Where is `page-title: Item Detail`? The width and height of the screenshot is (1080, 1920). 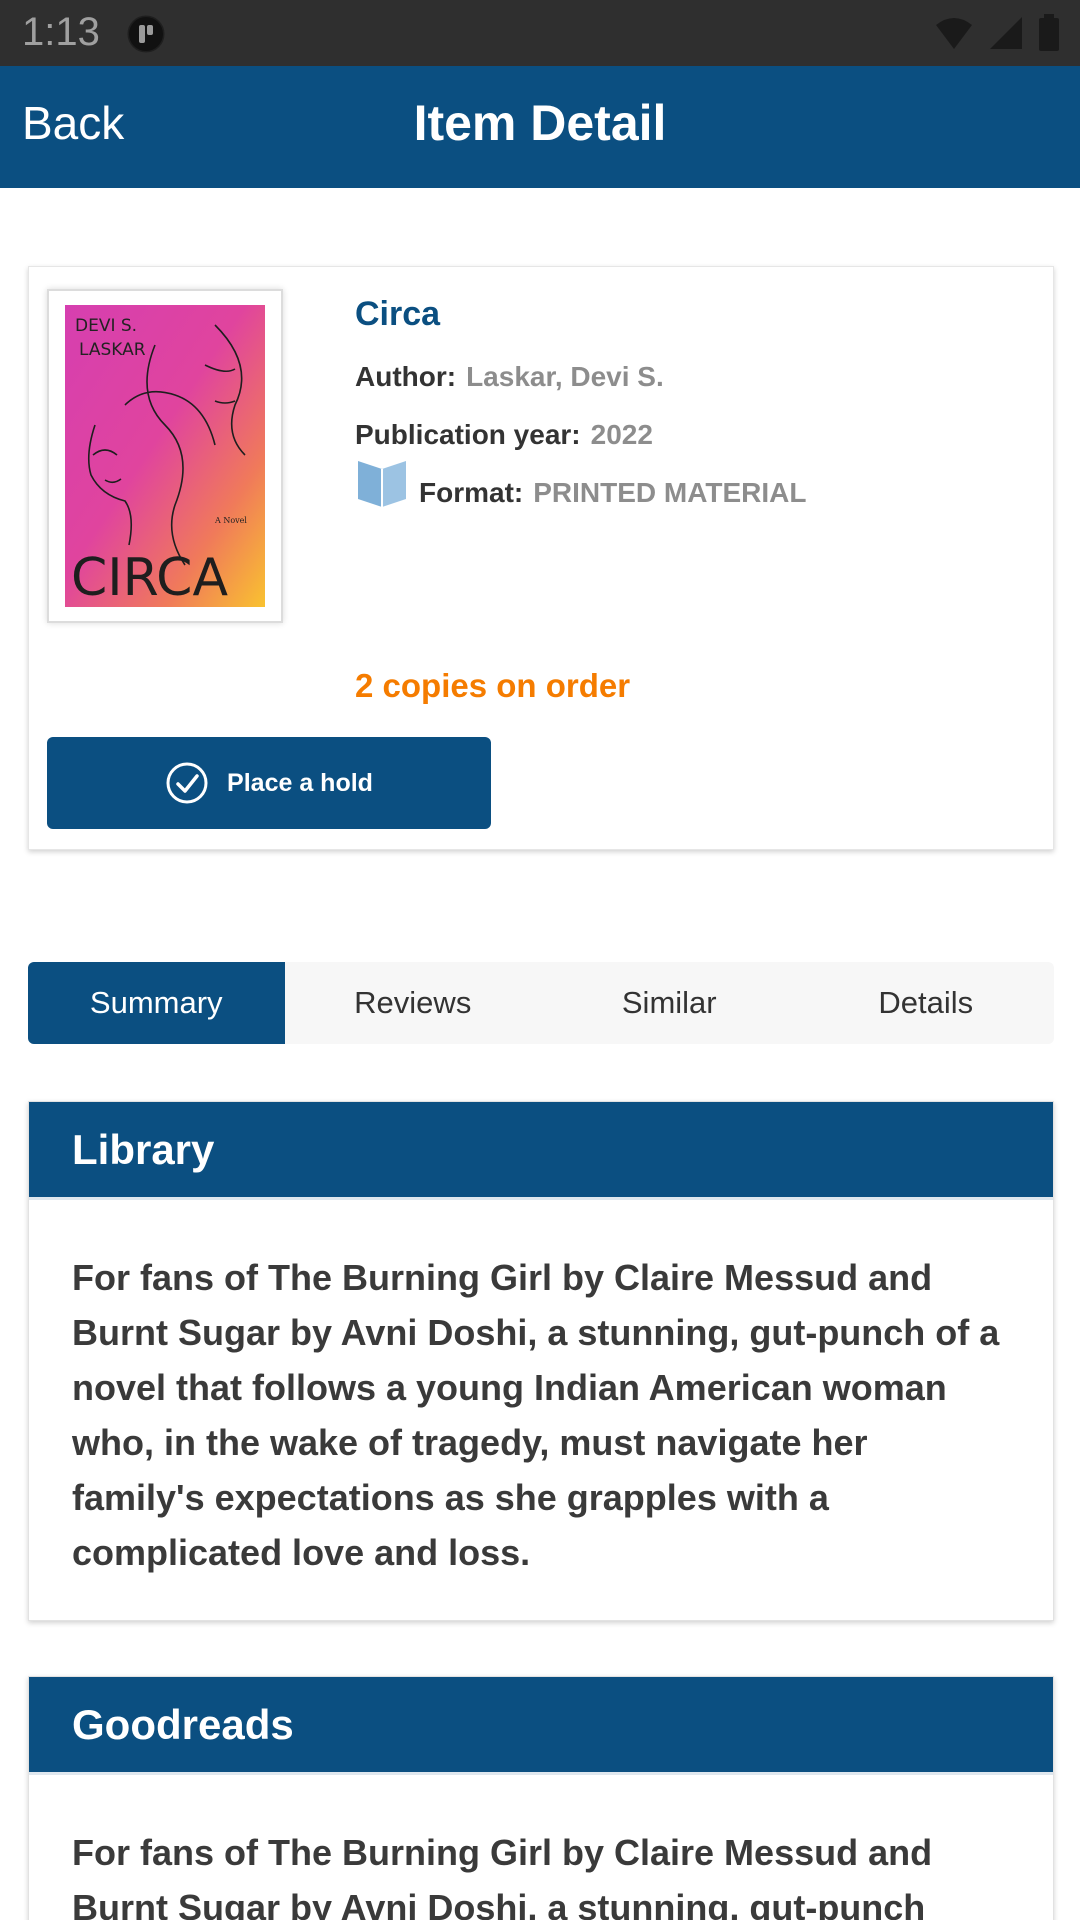 page-title: Item Detail is located at coordinates (540, 123).